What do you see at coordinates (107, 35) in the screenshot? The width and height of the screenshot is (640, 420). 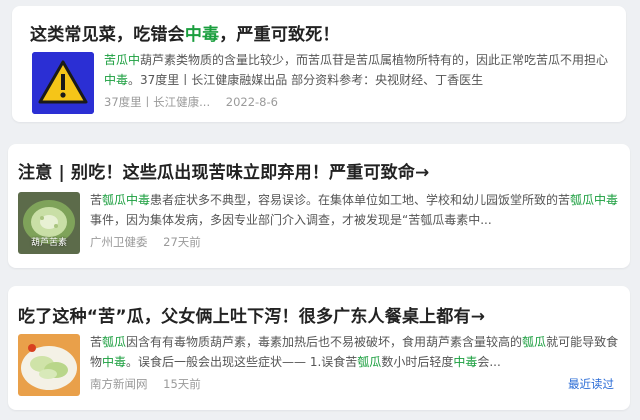 I see `snippet-text: 这类常见菜，吃错会` at bounding box center [107, 35].